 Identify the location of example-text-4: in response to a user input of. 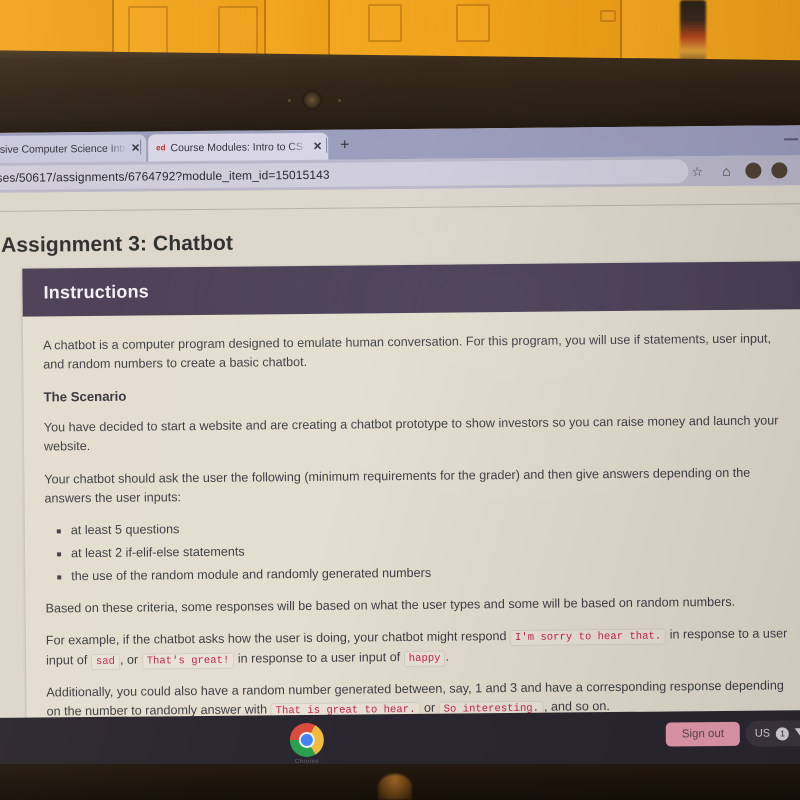
(319, 657).